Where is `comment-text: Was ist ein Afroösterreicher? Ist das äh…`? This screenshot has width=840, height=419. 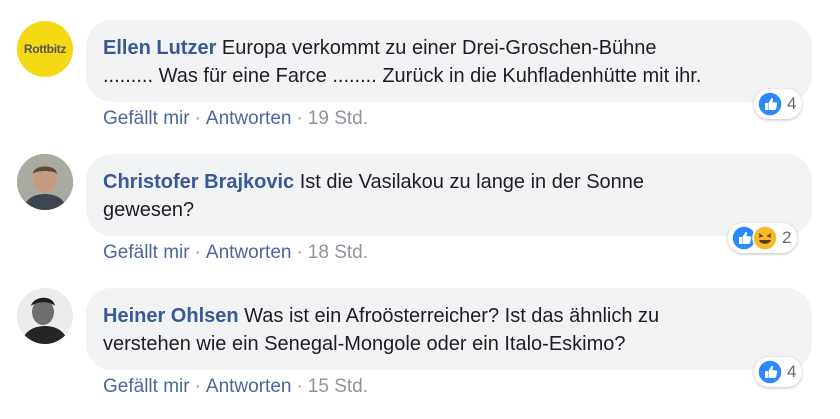 comment-text: Was ist ein Afroösterreicher? Ist das äh… is located at coordinates (452, 316).